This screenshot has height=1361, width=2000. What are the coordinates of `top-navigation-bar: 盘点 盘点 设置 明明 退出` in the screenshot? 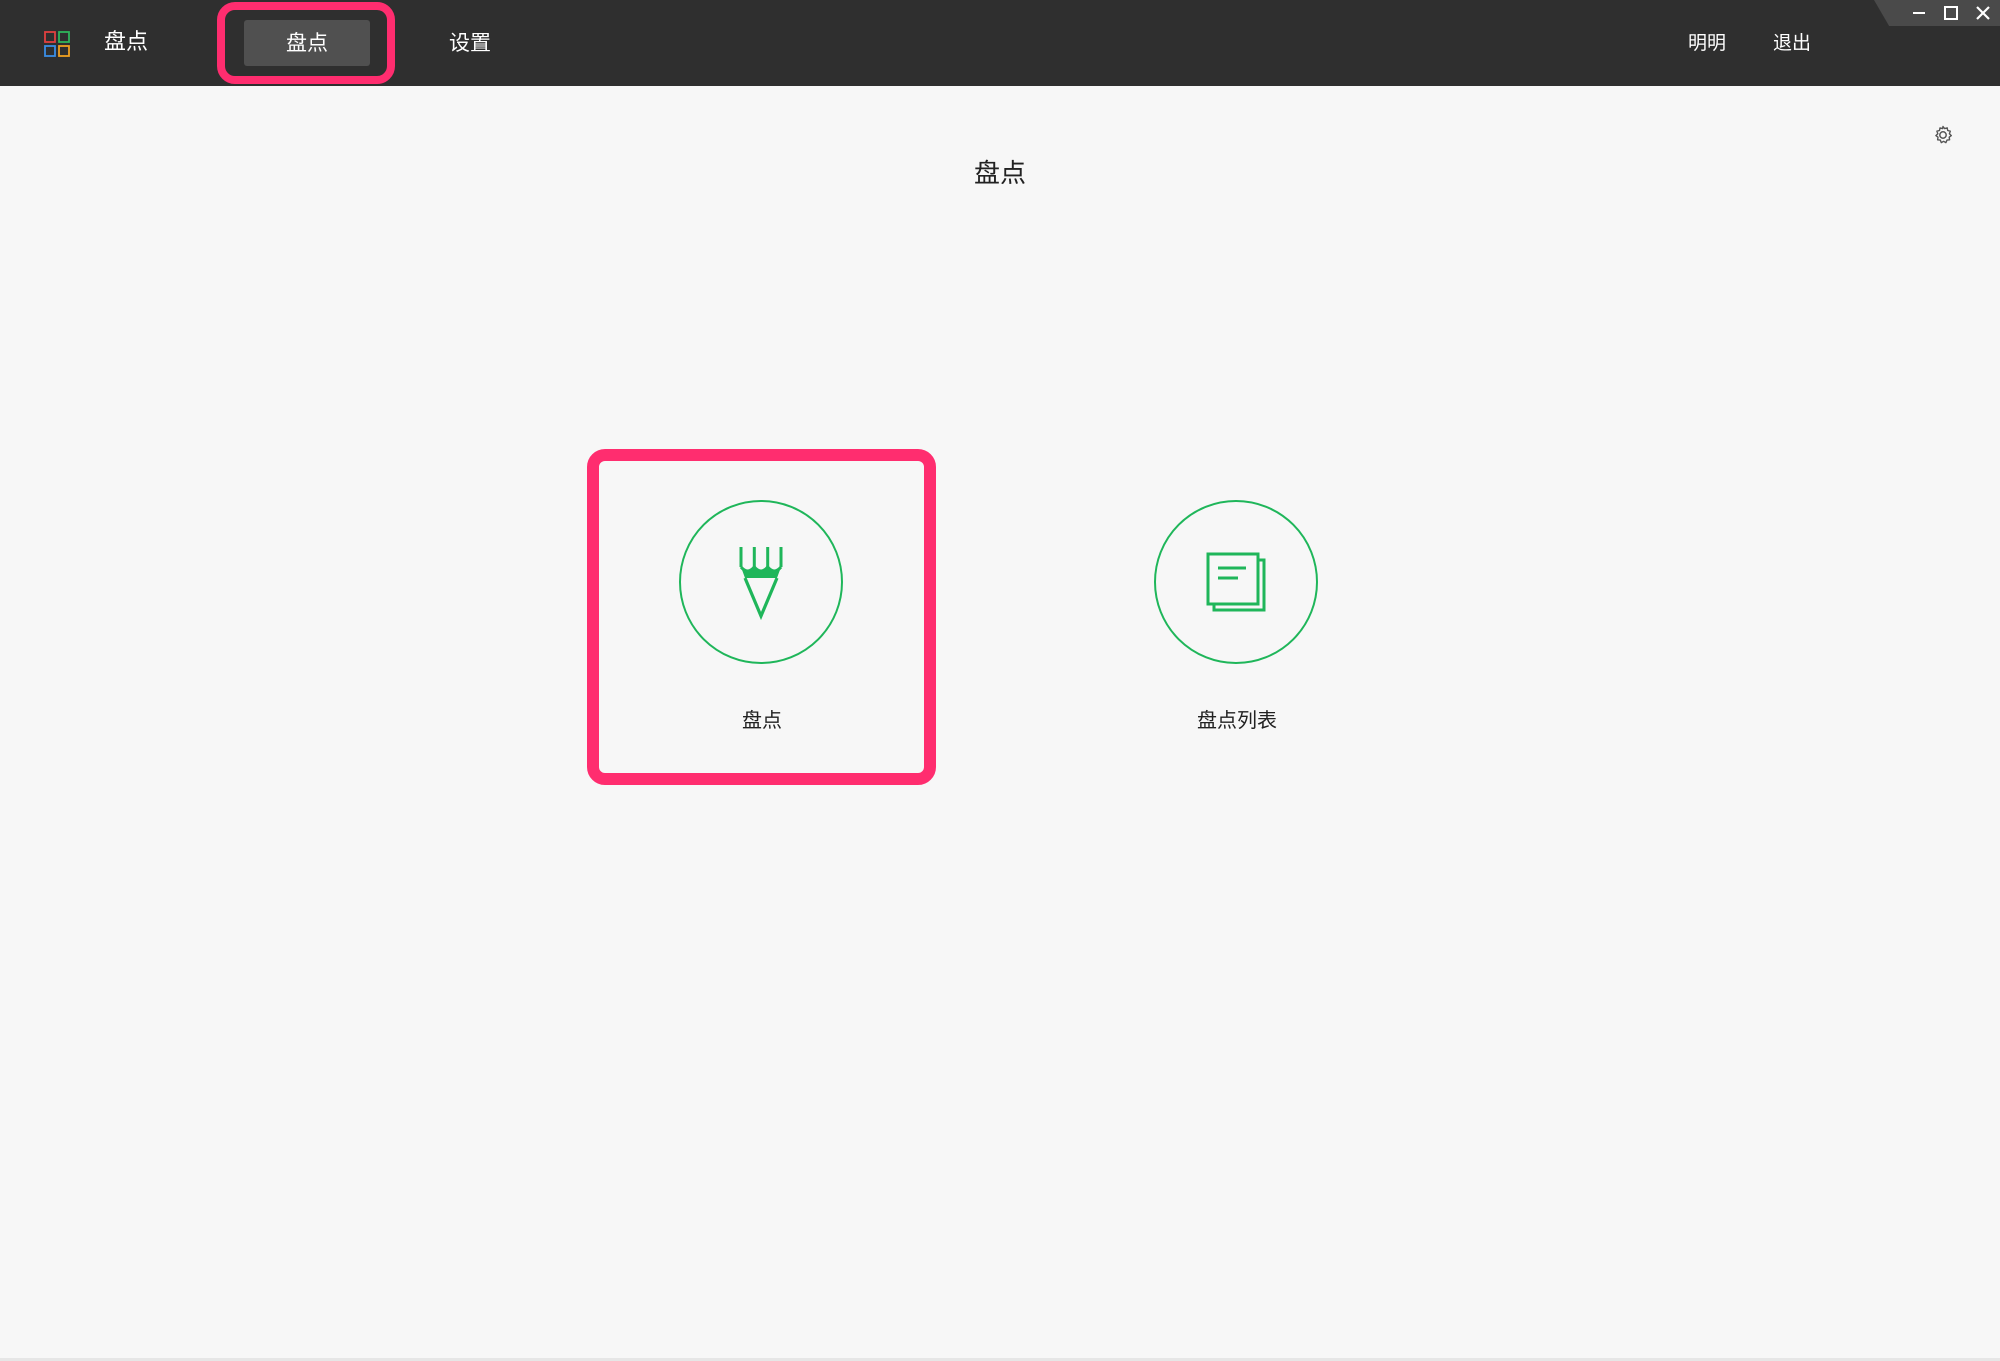 It's located at (1000, 43).